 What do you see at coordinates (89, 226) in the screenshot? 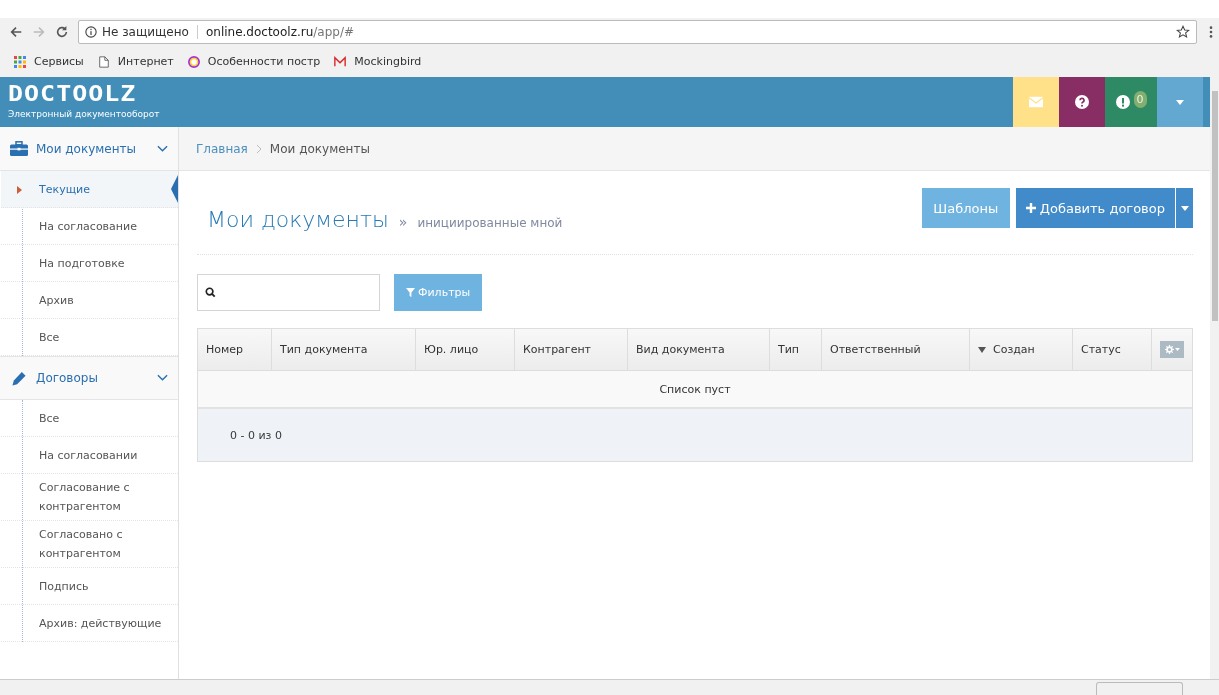
I see `sidebar-item: На согласование` at bounding box center [89, 226].